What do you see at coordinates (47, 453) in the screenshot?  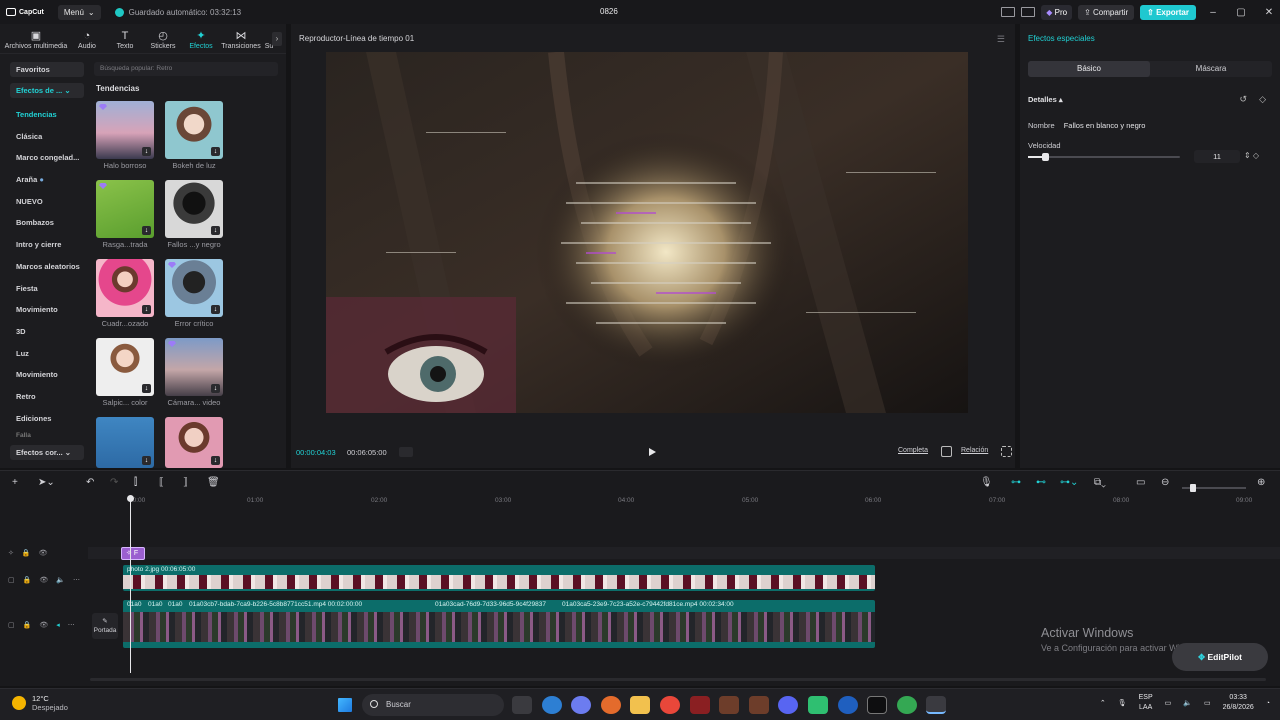 I see `effects-more-dropdown: Efectos cor... ⌄` at bounding box center [47, 453].